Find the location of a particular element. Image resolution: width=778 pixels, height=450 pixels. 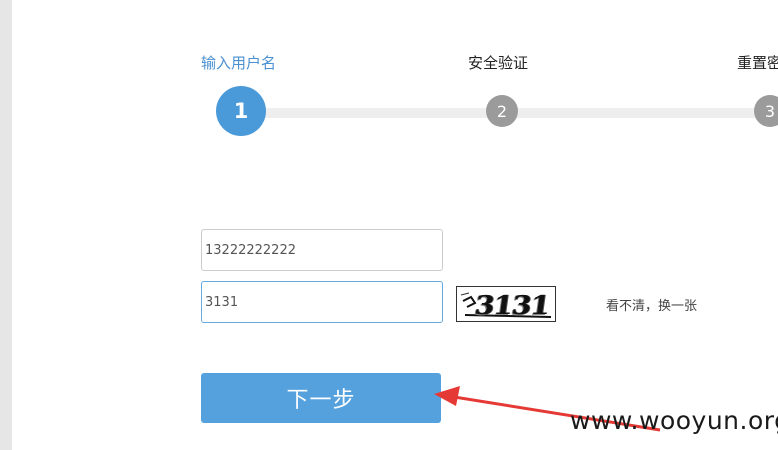

step-3-label: 重置密 is located at coordinates (757, 63).